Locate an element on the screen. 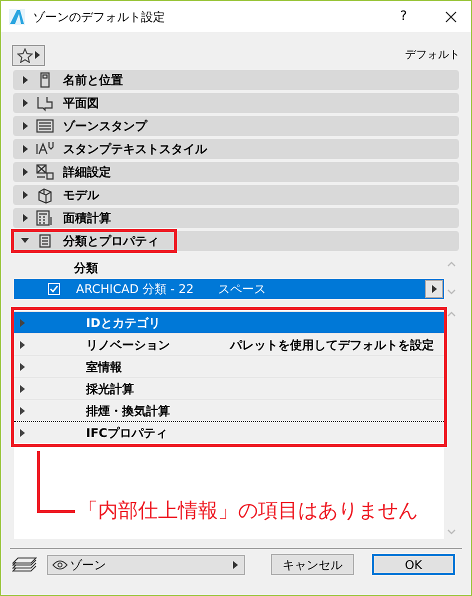 This screenshot has width=472, height=596. section-label: 分類とプロパティ is located at coordinates (111, 241).